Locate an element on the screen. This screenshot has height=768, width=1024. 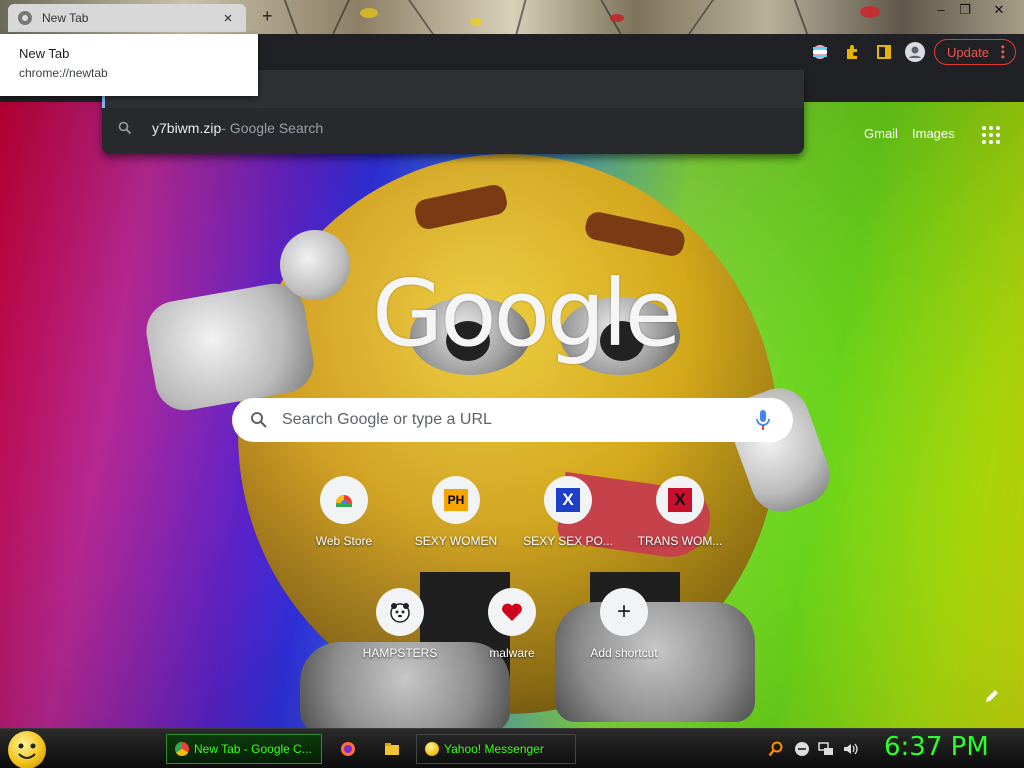
shortcut-sexy-women: PH SEXY WOMEN is located at coordinates (456, 512).